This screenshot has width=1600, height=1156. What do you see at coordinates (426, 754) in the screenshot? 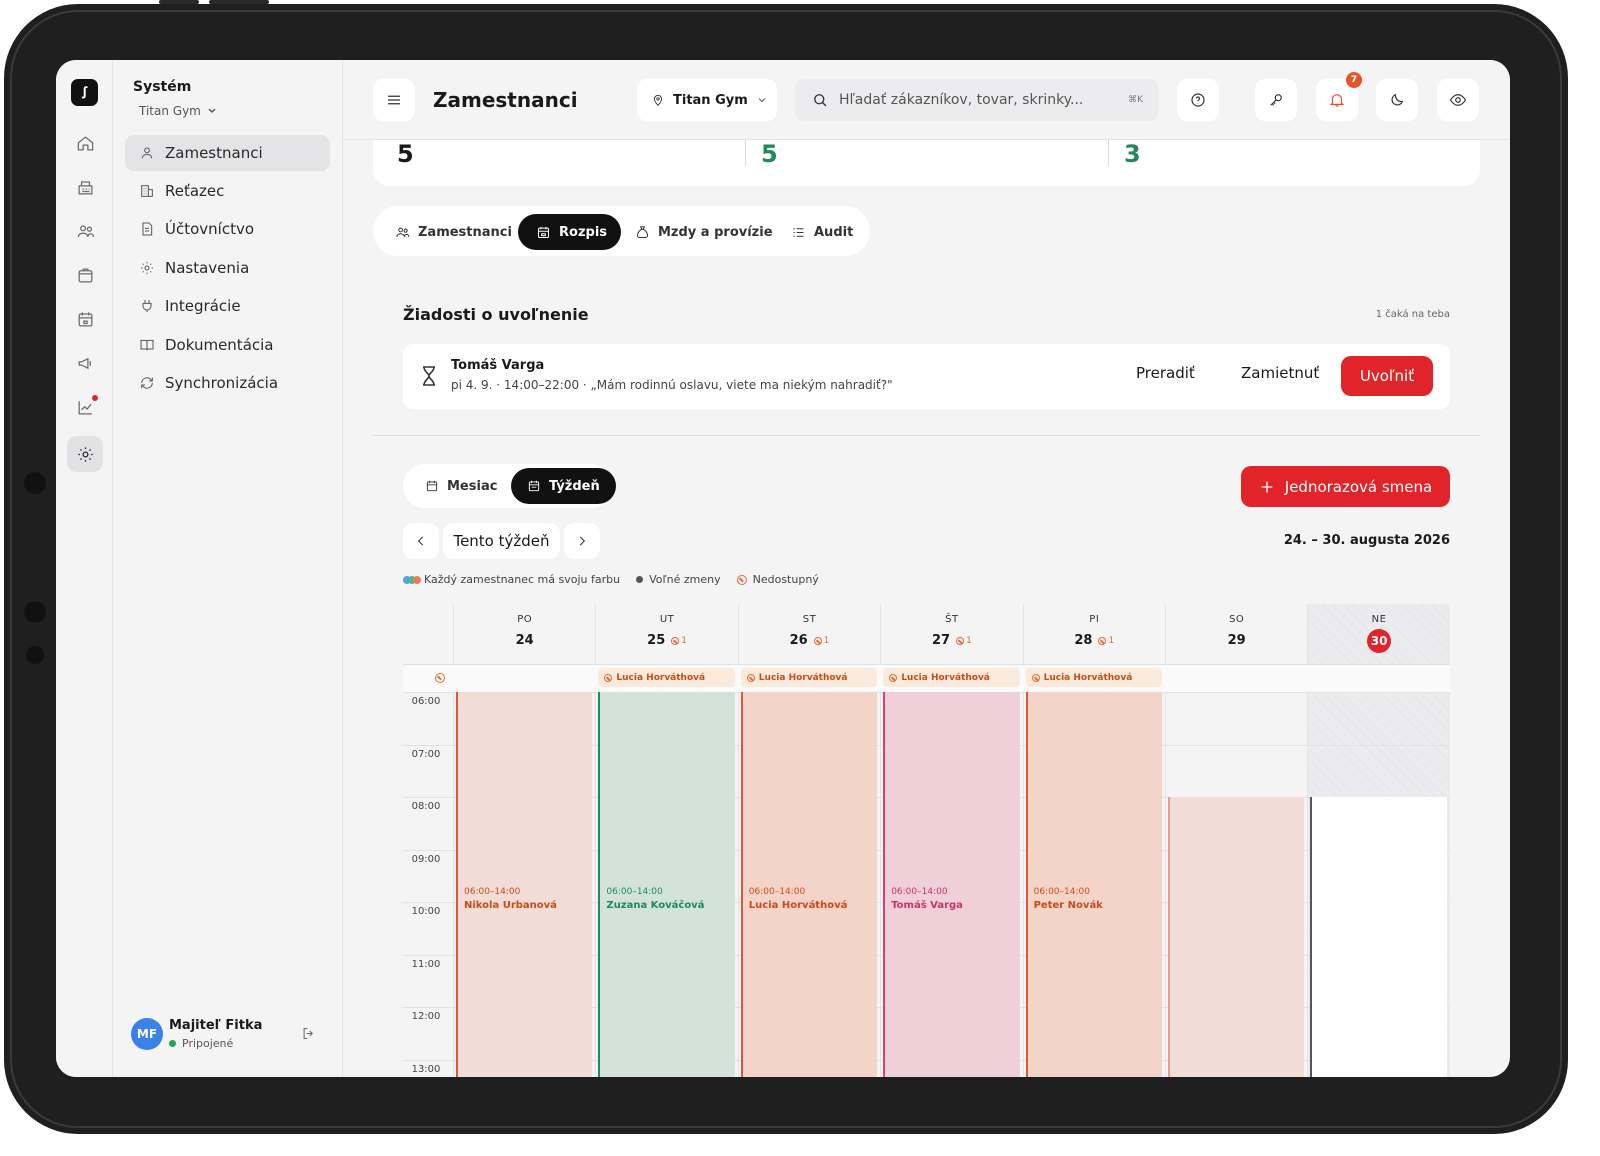
I see `time-label: 07:00` at bounding box center [426, 754].